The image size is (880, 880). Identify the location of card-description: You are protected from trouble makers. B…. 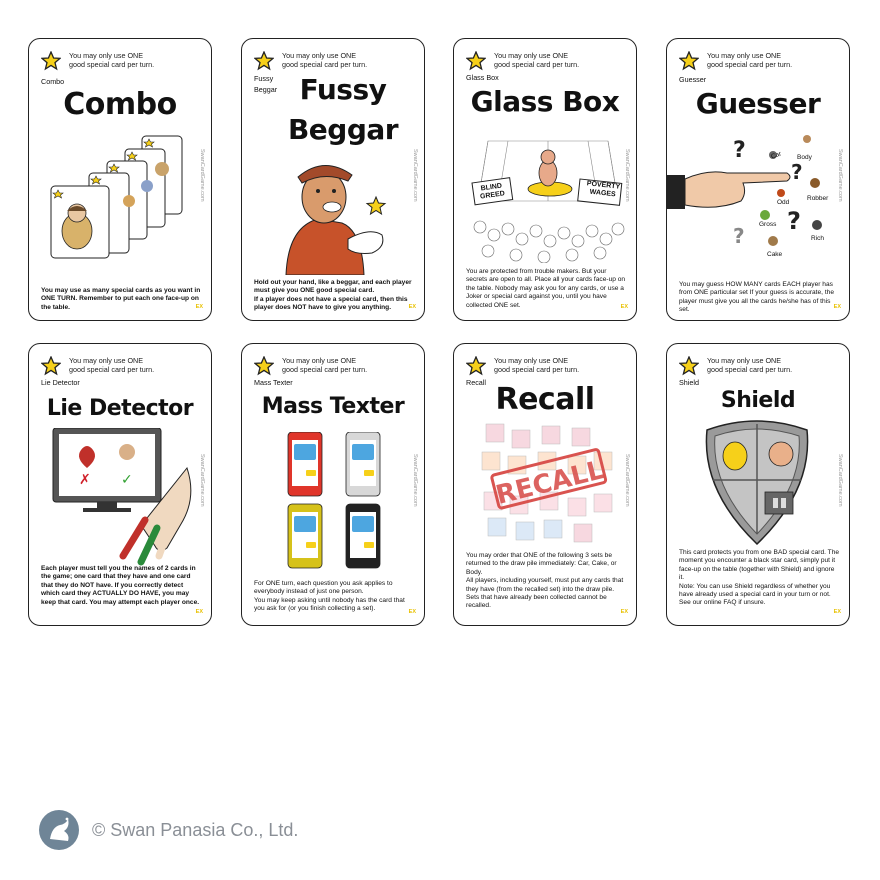
(546, 288).